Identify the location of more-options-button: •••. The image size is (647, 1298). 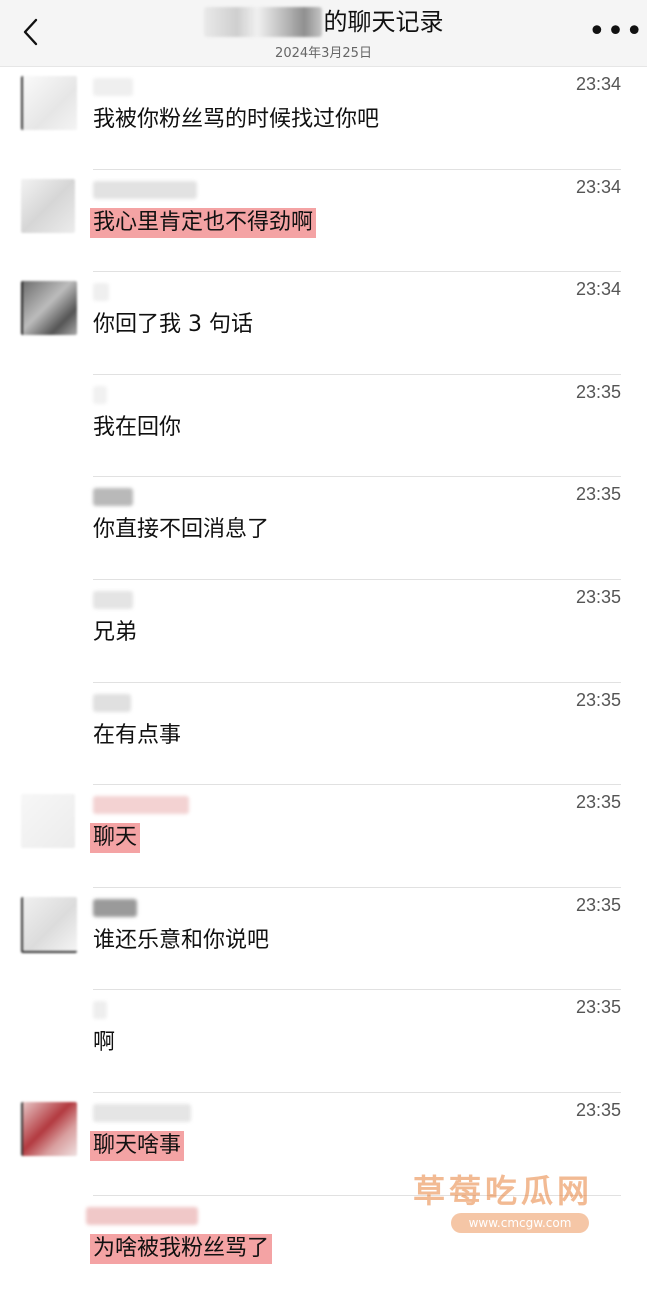
(615, 32).